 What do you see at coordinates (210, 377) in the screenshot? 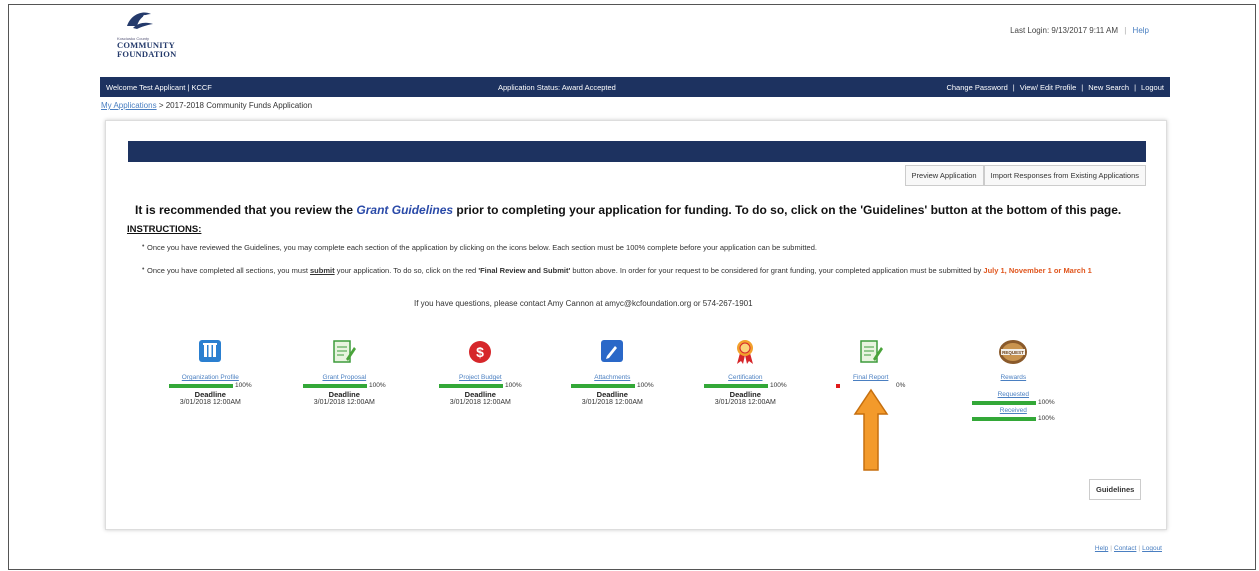
I see `section-label: Organization Profile` at bounding box center [210, 377].